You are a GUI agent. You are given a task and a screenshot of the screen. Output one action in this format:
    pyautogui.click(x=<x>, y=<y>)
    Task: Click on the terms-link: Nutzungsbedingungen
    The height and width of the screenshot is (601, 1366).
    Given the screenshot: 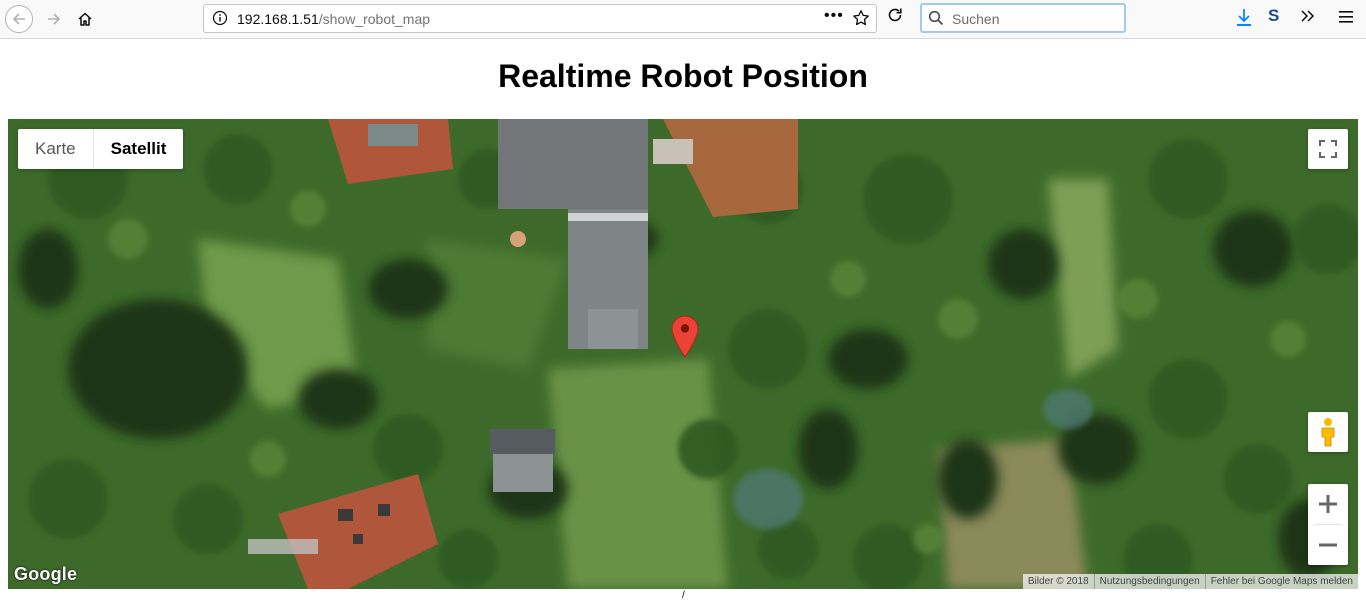 What is the action you would take?
    pyautogui.click(x=1149, y=581)
    